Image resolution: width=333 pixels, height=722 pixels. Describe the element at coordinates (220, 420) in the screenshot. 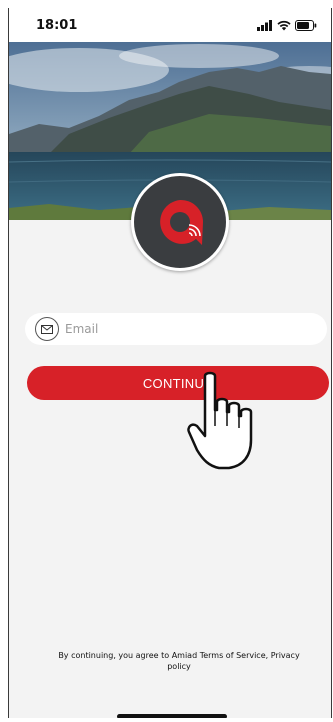

I see `hand-pointer-icon` at that location.